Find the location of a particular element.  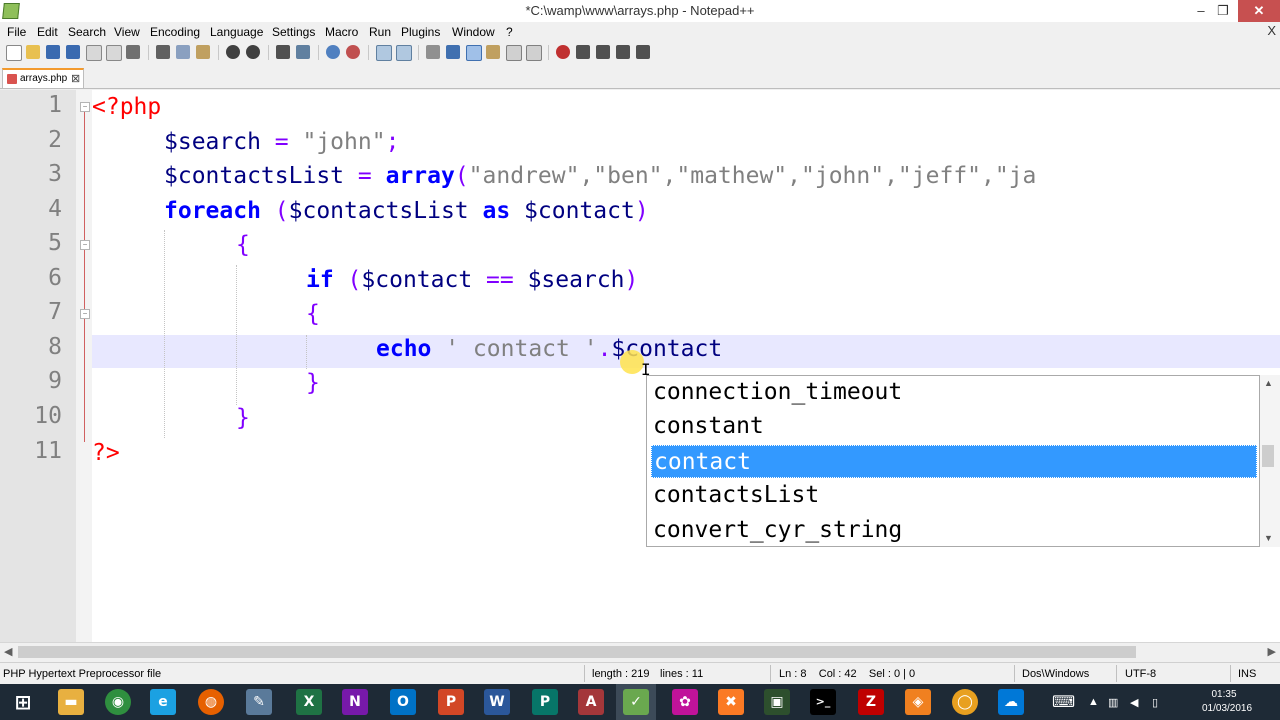

document-map-icon is located at coordinates (514, 53).